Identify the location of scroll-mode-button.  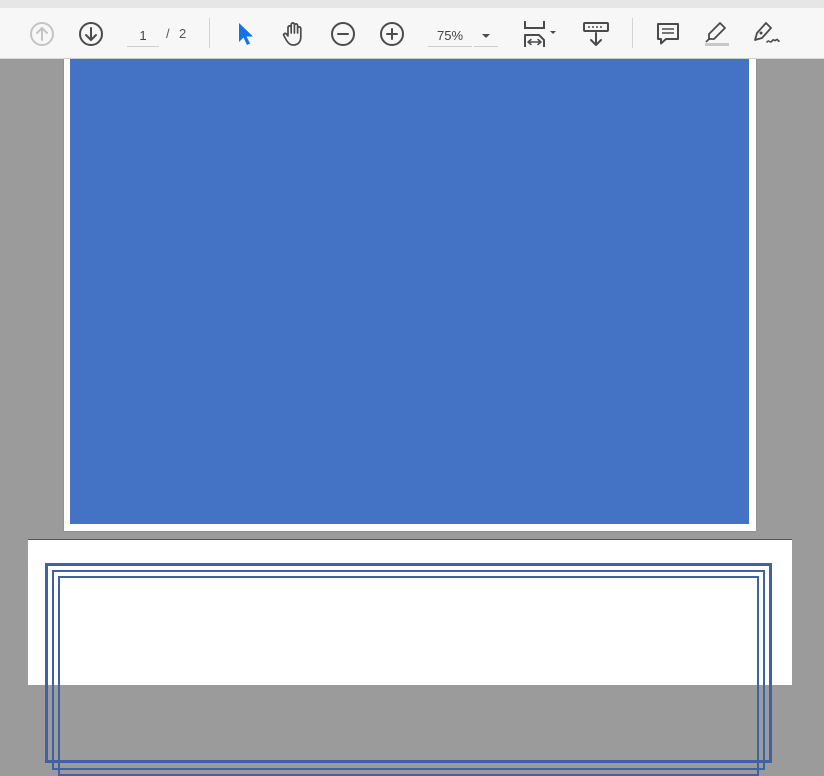
(596, 34).